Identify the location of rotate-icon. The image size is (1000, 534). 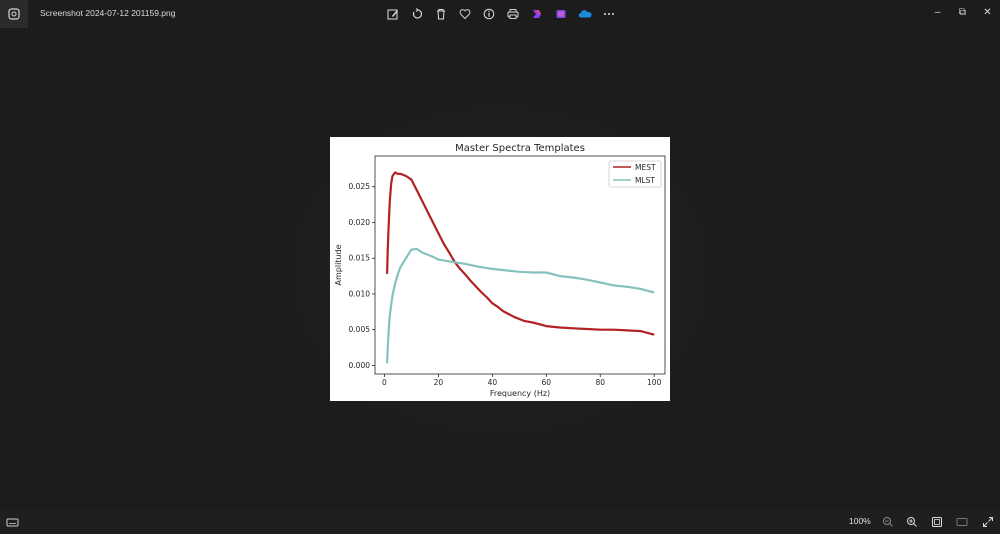
(417, 14).